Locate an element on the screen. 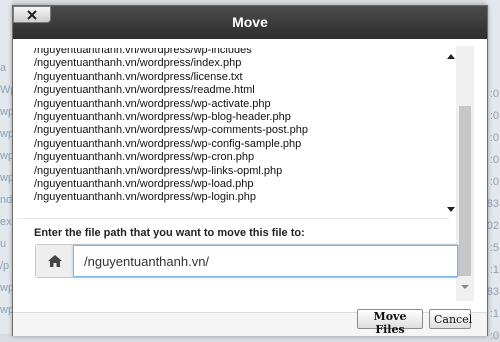  path-list-item: /nguyentuanthanh.vn/wordpress/index.php is located at coordinates (137, 63).